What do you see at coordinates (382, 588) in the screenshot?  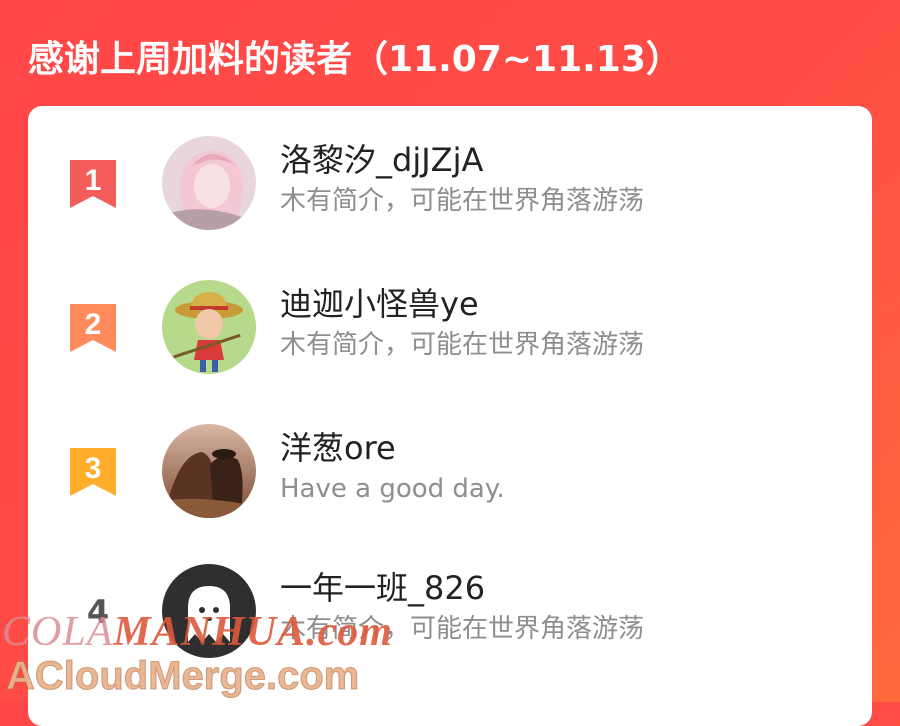 I see `reader-name: 一年一班_826` at bounding box center [382, 588].